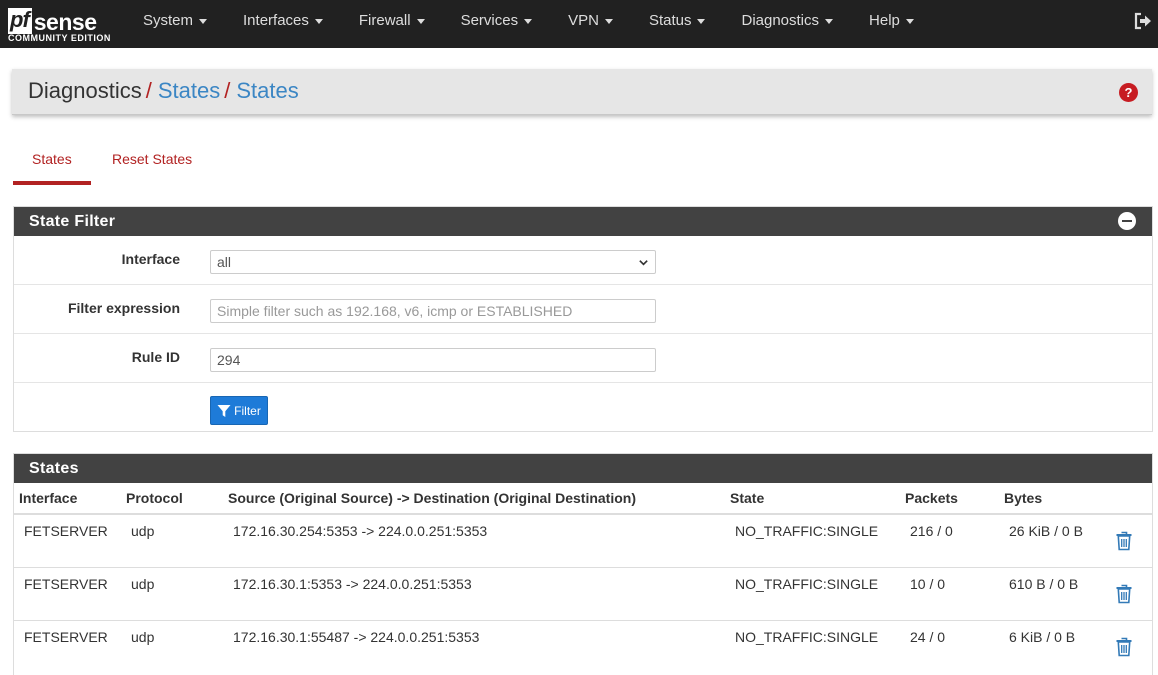 The image size is (1158, 675). What do you see at coordinates (65, 22) in the screenshot?
I see `logo-sense: sense` at bounding box center [65, 22].